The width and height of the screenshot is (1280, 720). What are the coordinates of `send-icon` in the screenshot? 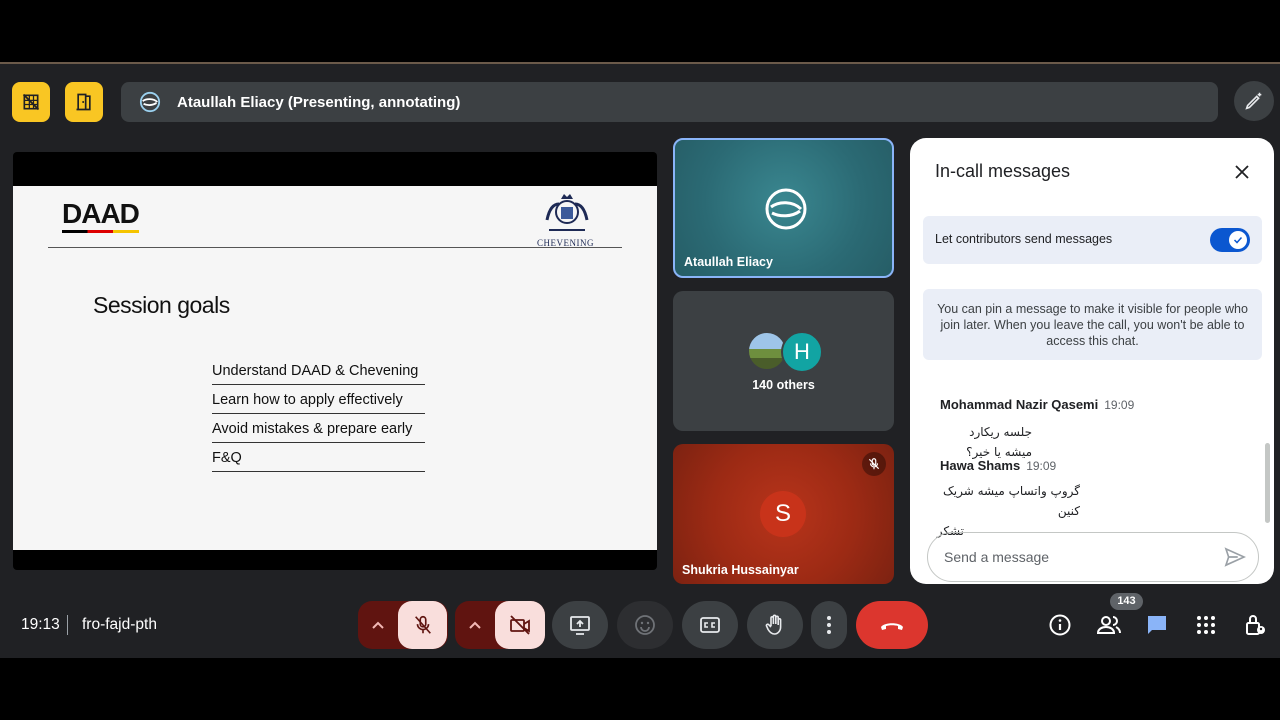 It's located at (1235, 557).